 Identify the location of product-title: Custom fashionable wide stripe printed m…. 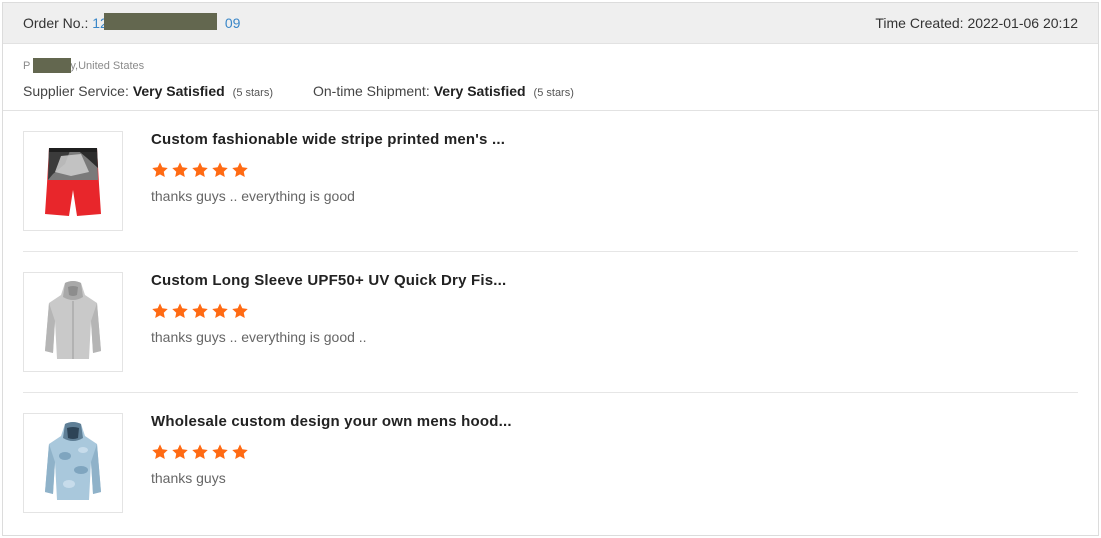
(328, 139).